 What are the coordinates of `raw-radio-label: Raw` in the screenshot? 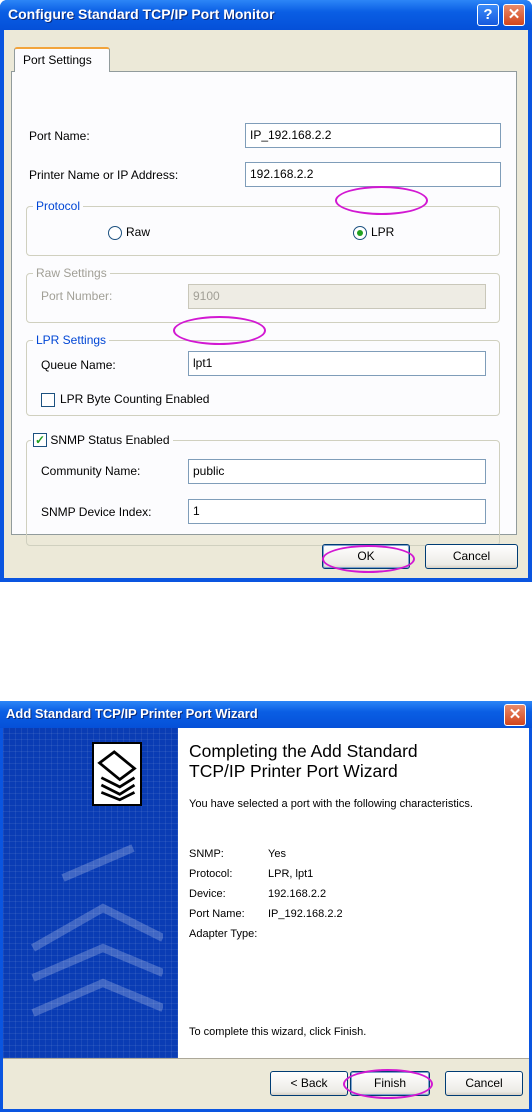 It's located at (138, 232).